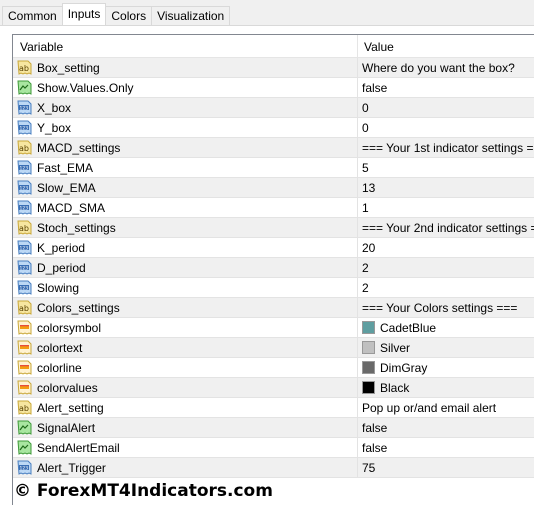 The height and width of the screenshot is (505, 534). What do you see at coordinates (448, 228) in the screenshot?
I see `value-cell: === Your 2nd indicator settings ===` at bounding box center [448, 228].